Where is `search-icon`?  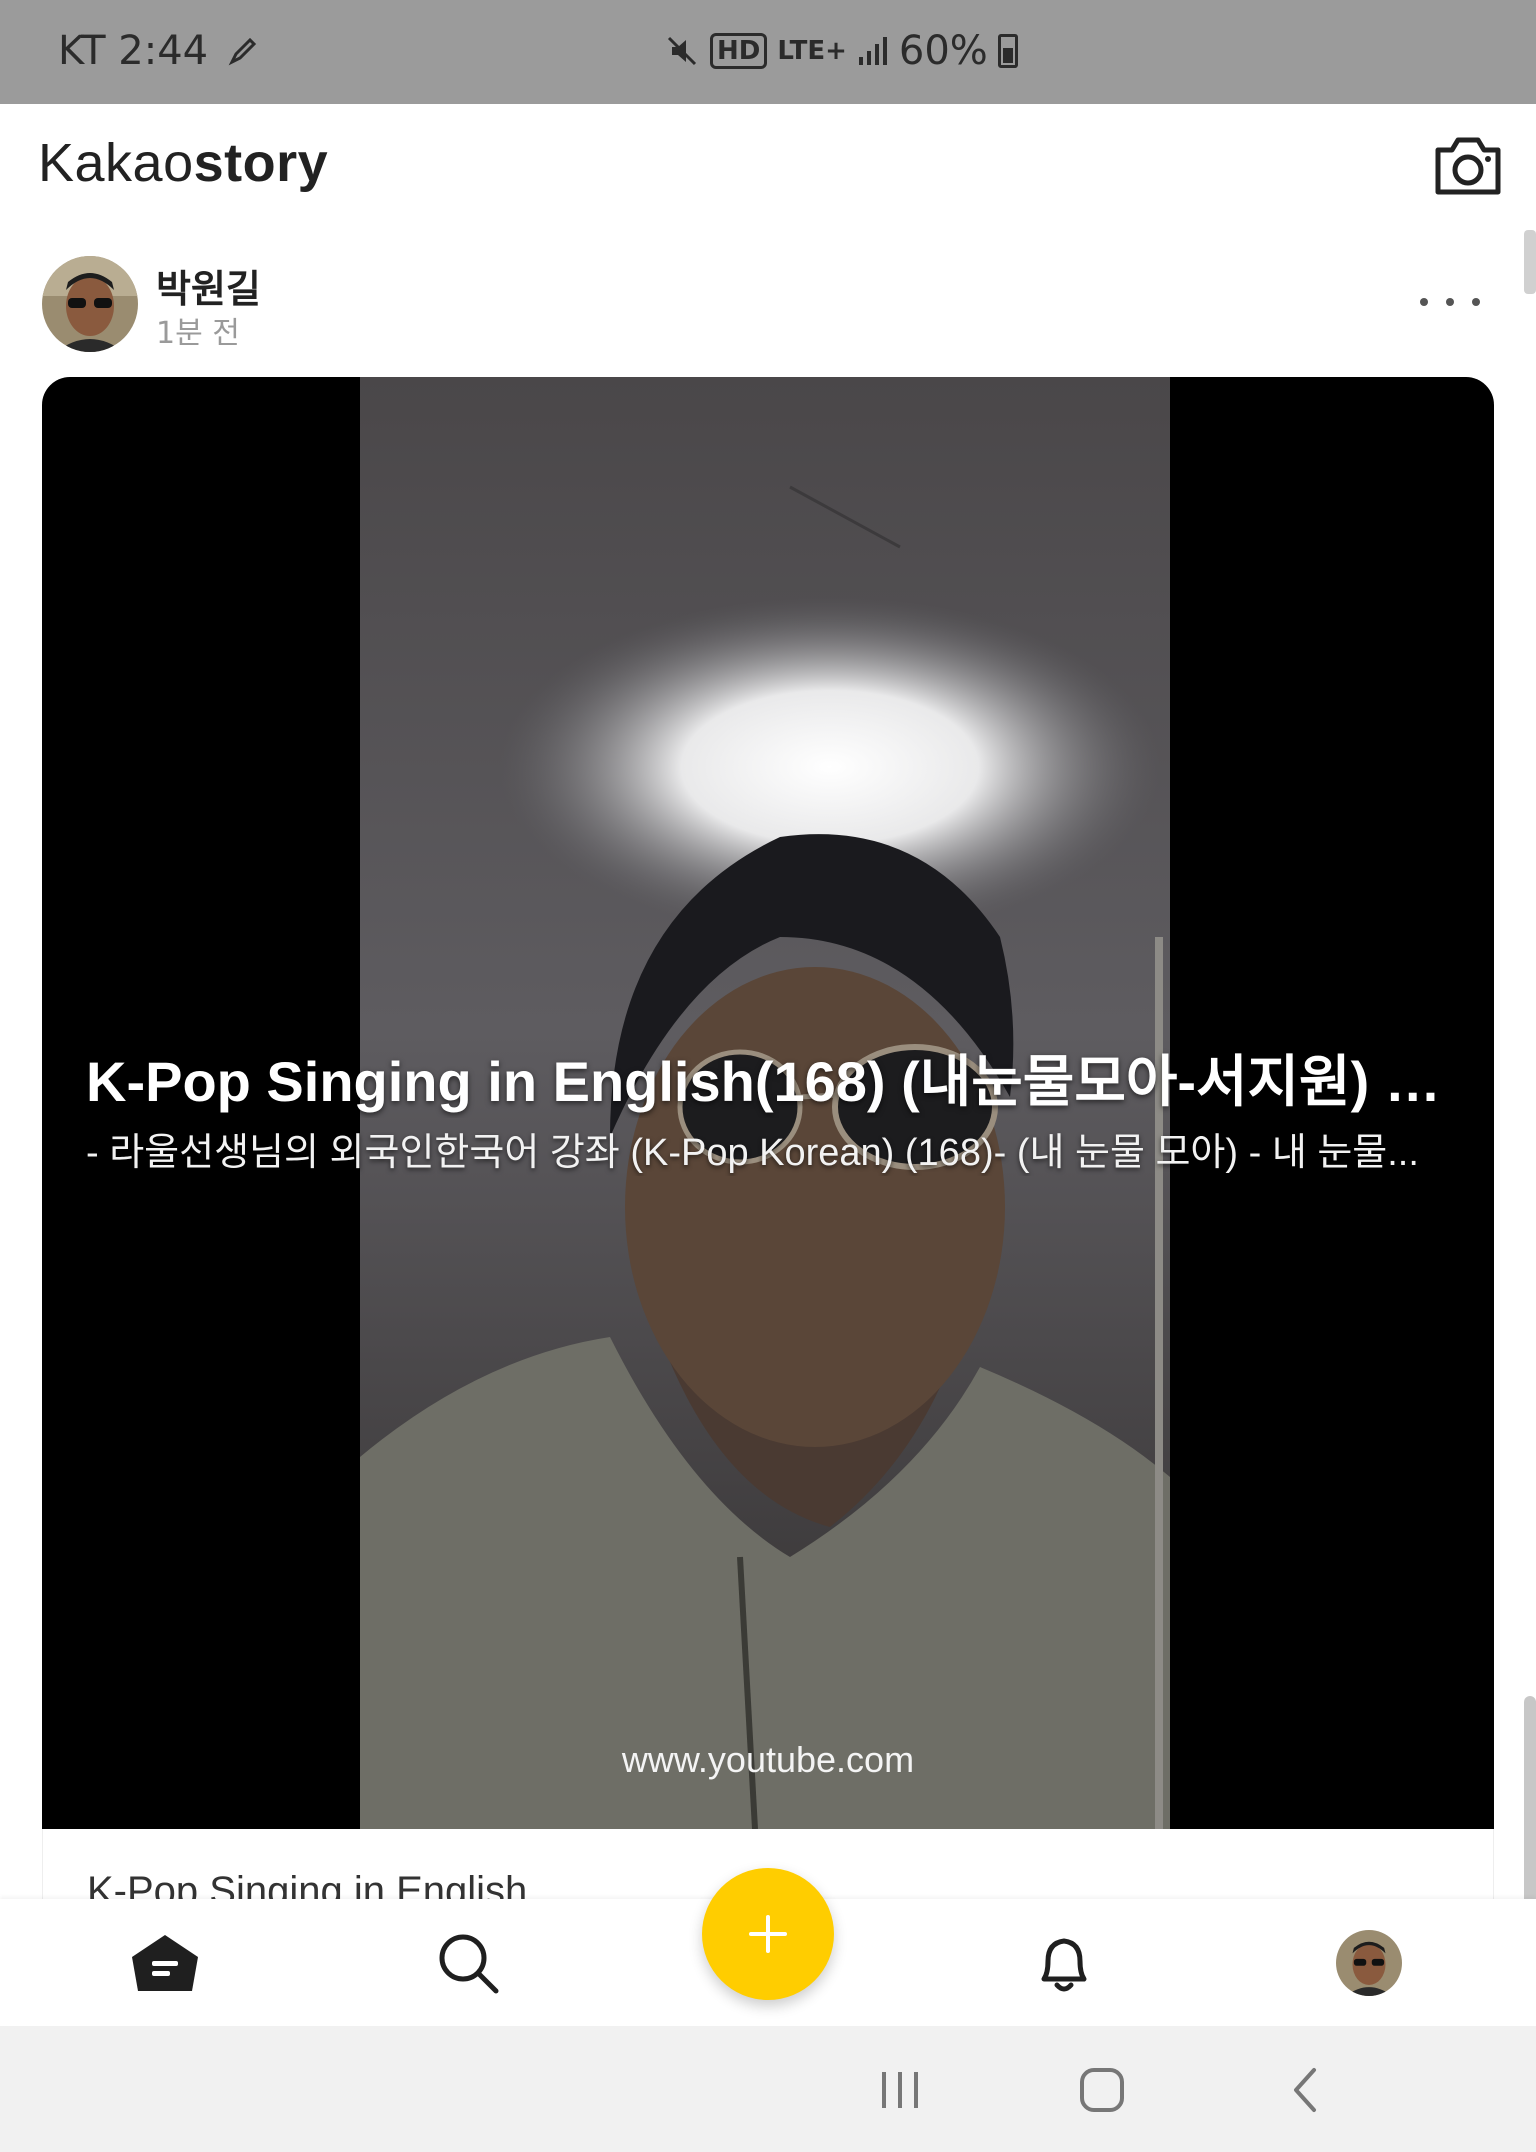
search-icon is located at coordinates (469, 1964).